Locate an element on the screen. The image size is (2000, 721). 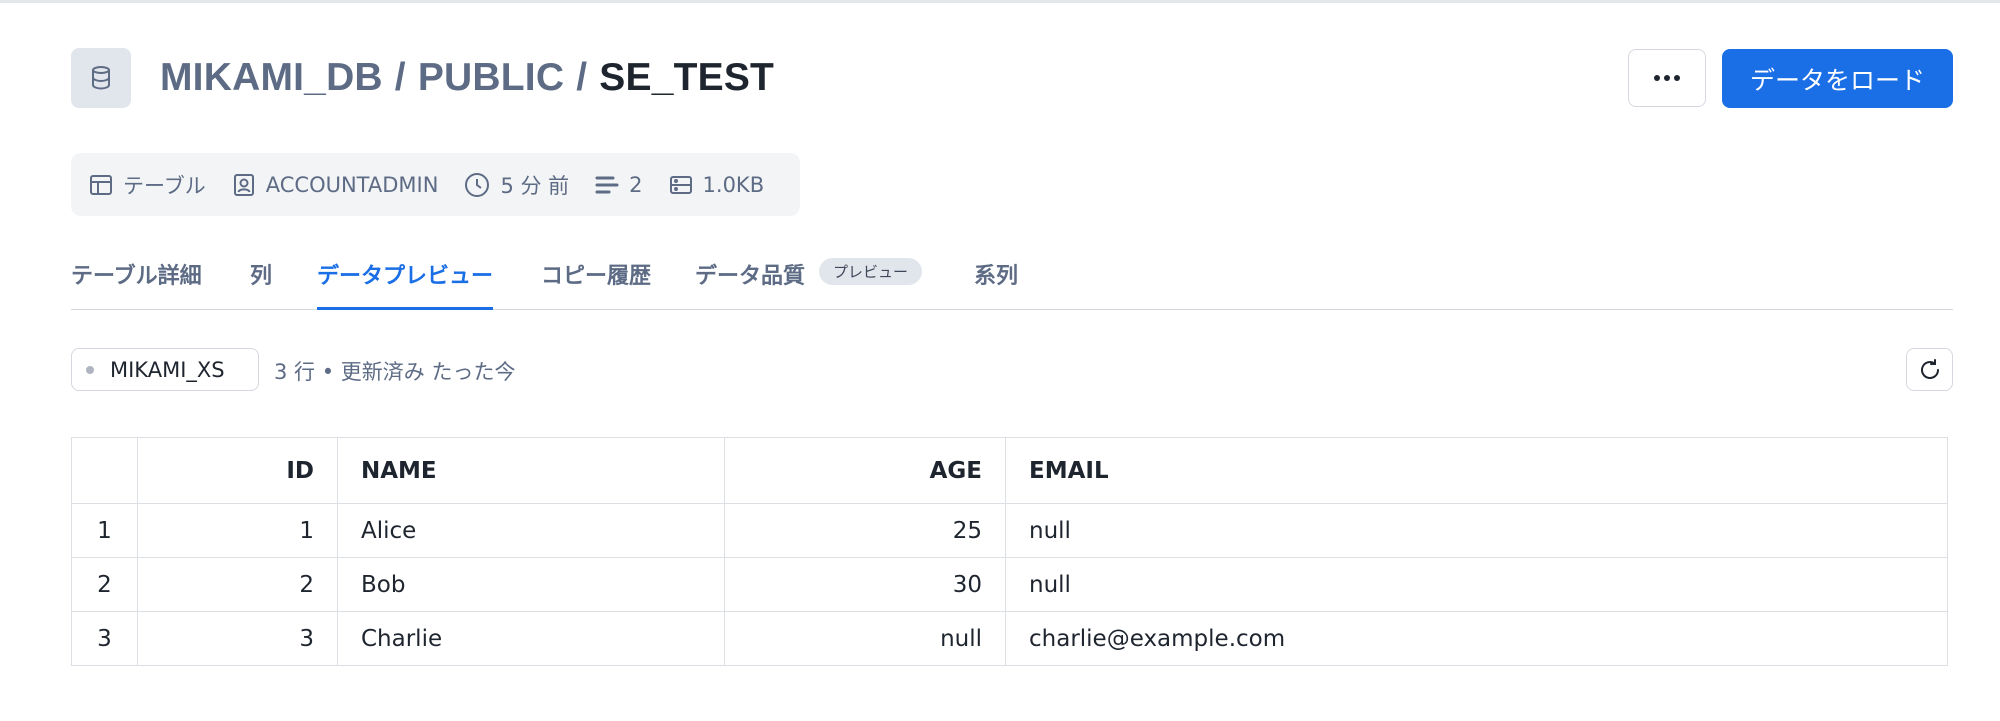
tab-bar: テーブル詳細 列 データプレビュー コピー履歴 データ品質 プレビュー 系列 is located at coordinates (1012, 279).